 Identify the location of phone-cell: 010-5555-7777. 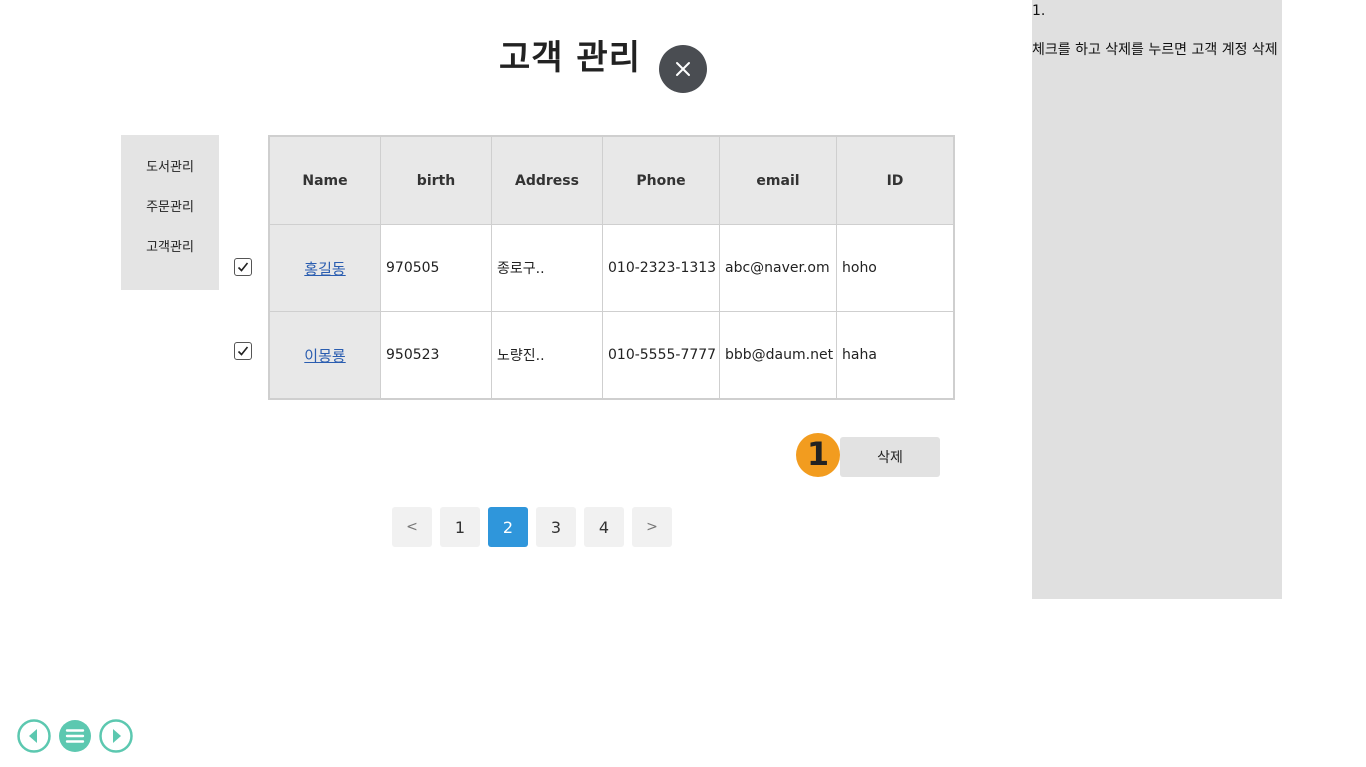
(661, 355).